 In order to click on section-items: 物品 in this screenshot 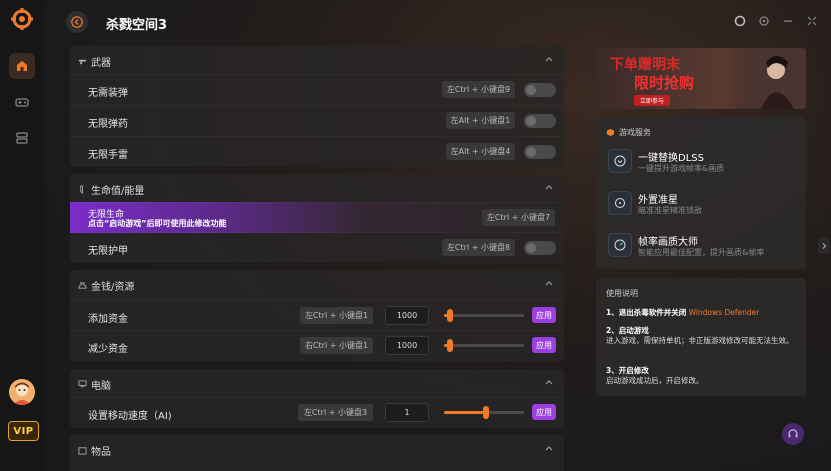, I will do `click(317, 453)`.